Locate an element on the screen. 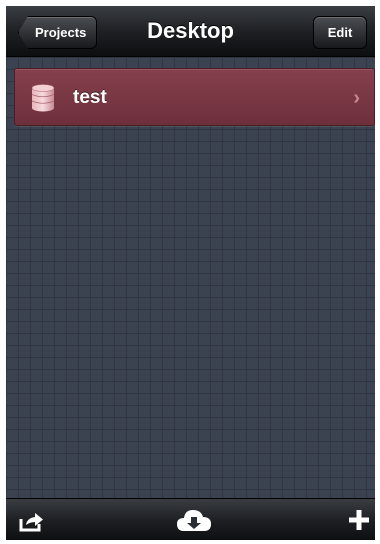 The height and width of the screenshot is (544, 380). chevron-right-icon: › is located at coordinates (356, 98).